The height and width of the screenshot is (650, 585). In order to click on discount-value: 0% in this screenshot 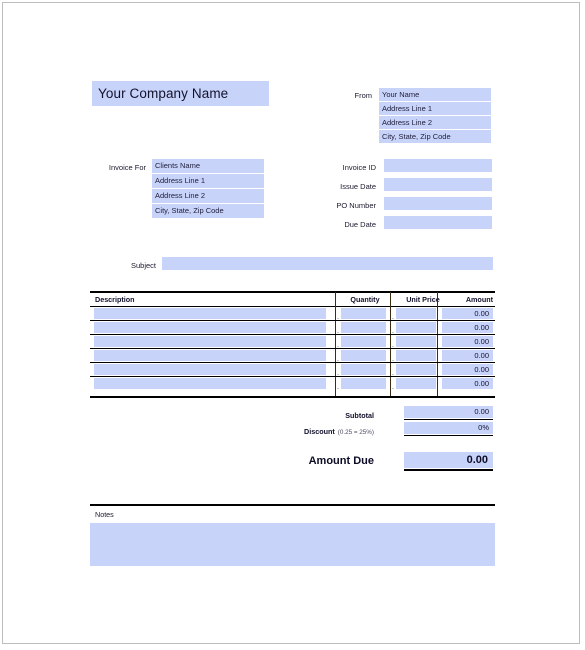, I will do `click(448, 428)`.